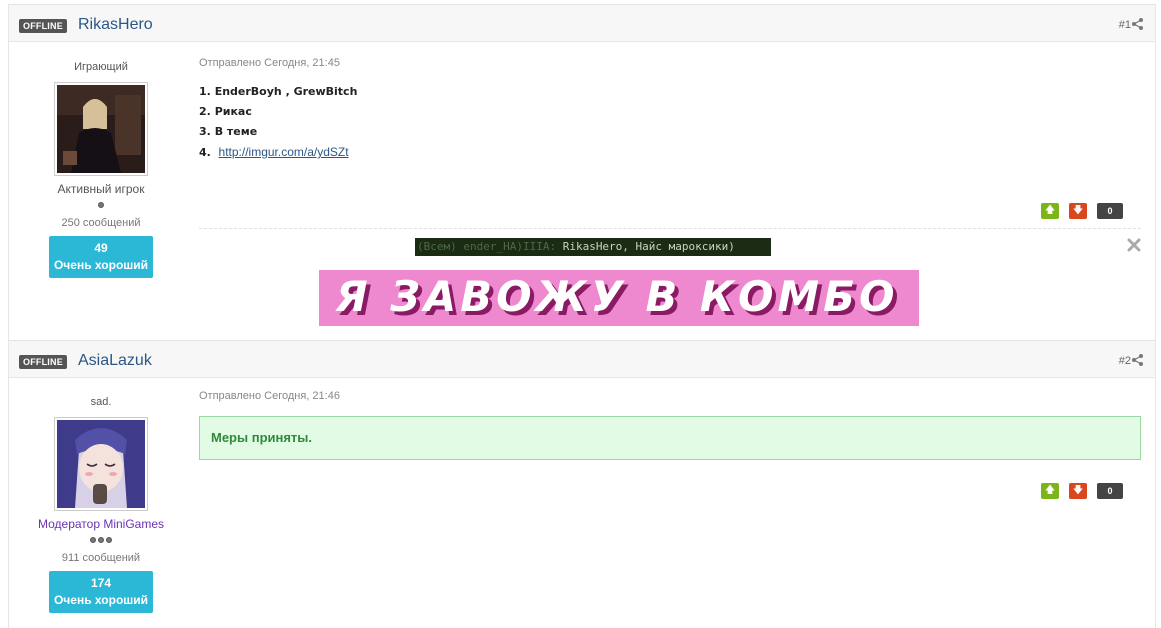 This screenshot has width=1161, height=628. Describe the element at coordinates (645, 246) in the screenshot. I see `chat-message: RikasHero, Найс мароксики)` at that location.